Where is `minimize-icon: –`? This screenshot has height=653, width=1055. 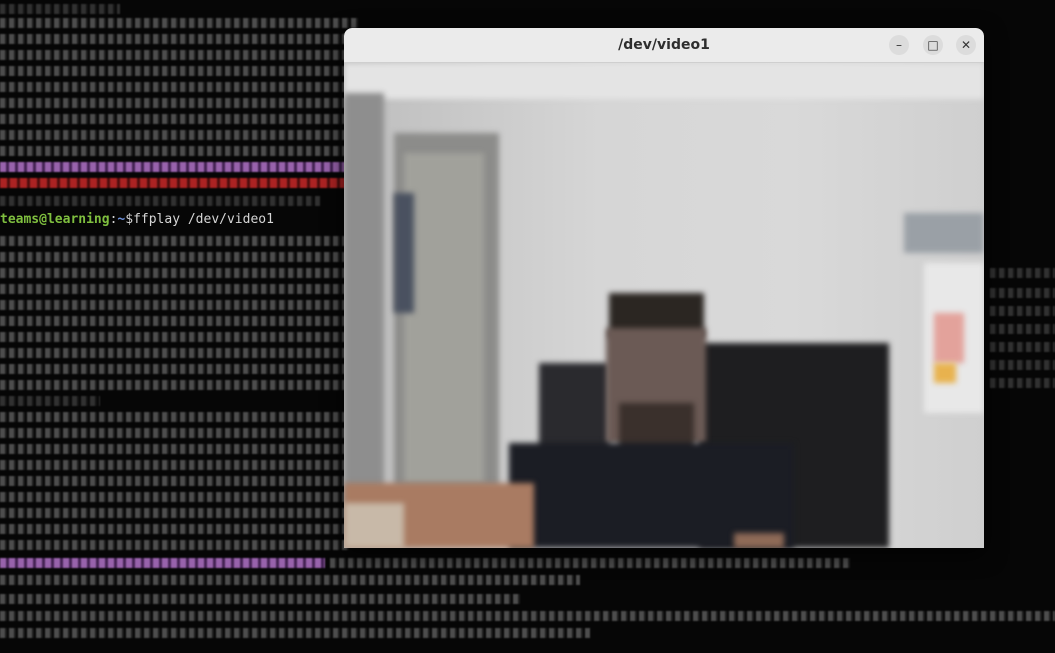
minimize-icon: – is located at coordinates (899, 45).